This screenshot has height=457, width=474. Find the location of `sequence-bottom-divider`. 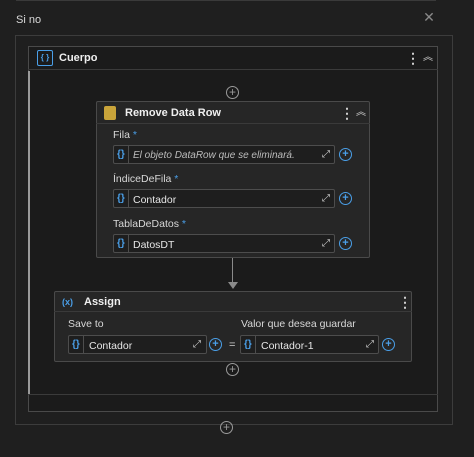

sequence-bottom-divider is located at coordinates (233, 394).